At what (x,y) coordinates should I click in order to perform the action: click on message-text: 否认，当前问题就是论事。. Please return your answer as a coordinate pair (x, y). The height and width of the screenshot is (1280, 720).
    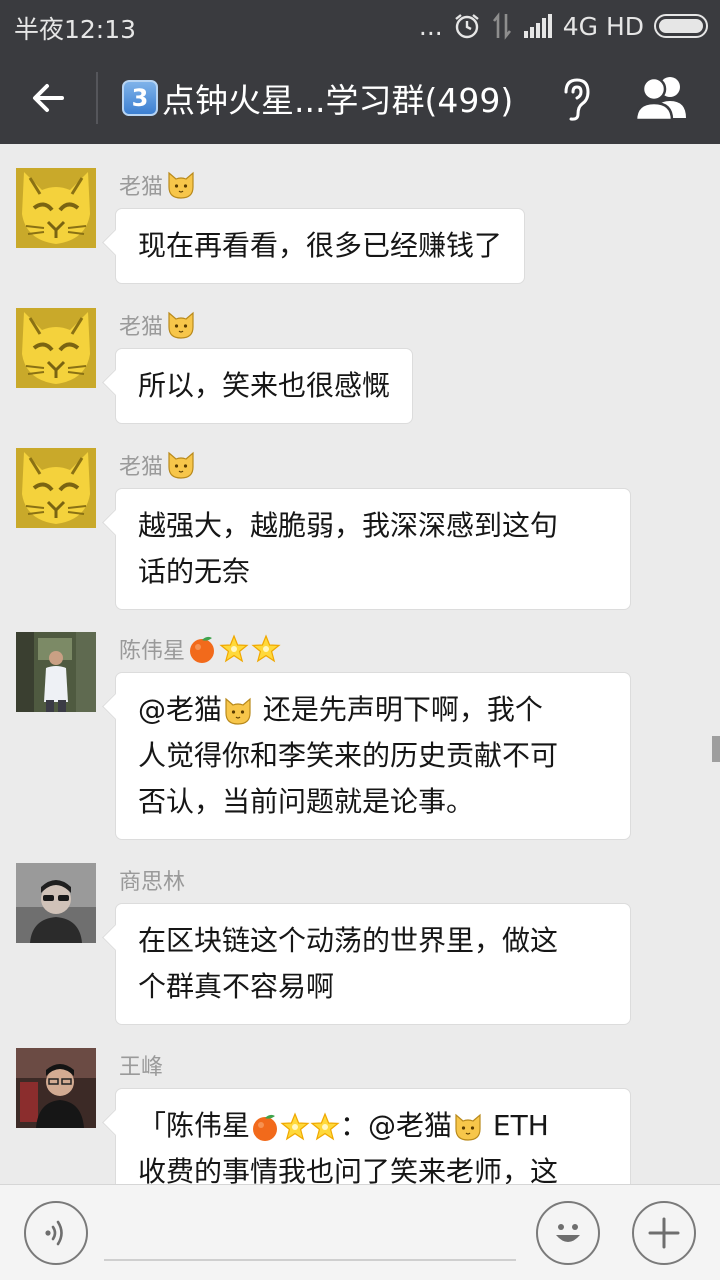
    Looking at the image, I should click on (306, 801).